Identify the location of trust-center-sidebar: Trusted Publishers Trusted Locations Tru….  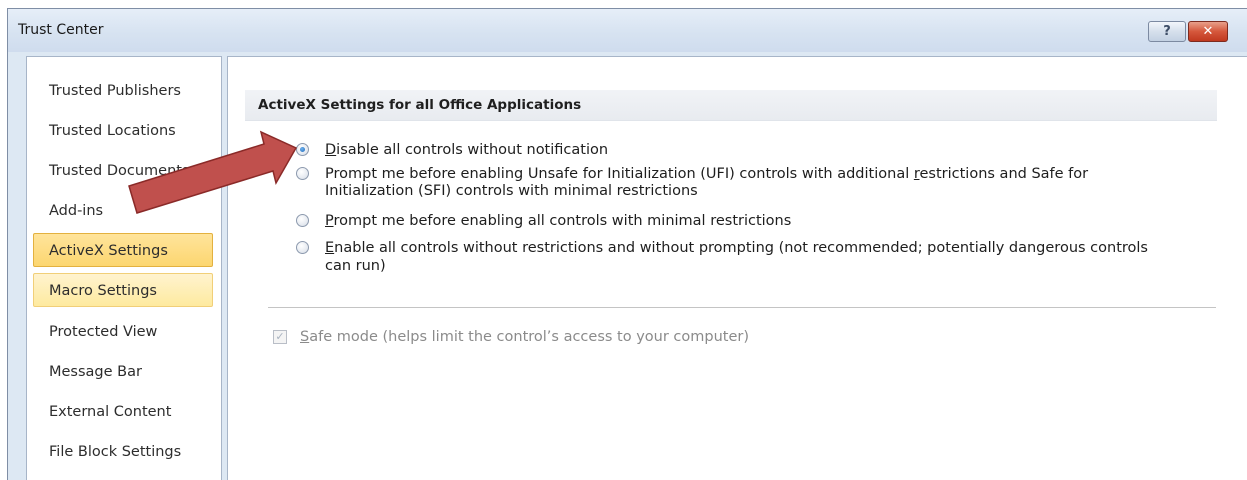
(124, 268).